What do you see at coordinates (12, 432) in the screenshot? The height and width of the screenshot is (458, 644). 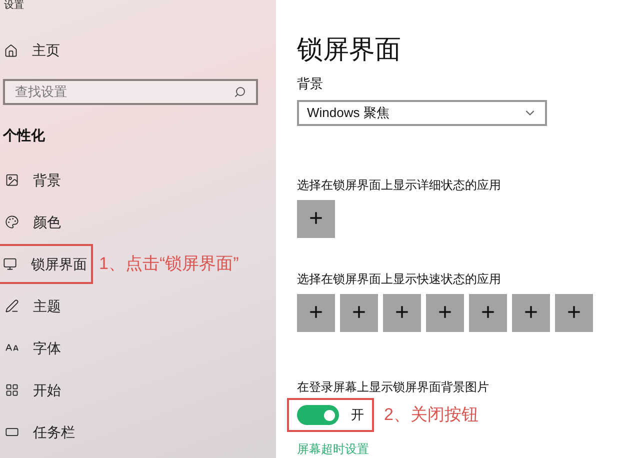 I see `rectangle-icon` at bounding box center [12, 432].